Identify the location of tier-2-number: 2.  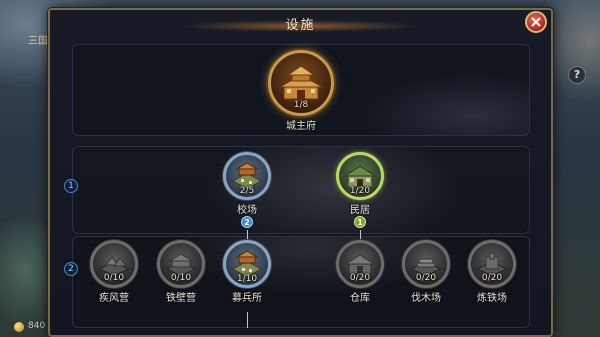
(71, 269).